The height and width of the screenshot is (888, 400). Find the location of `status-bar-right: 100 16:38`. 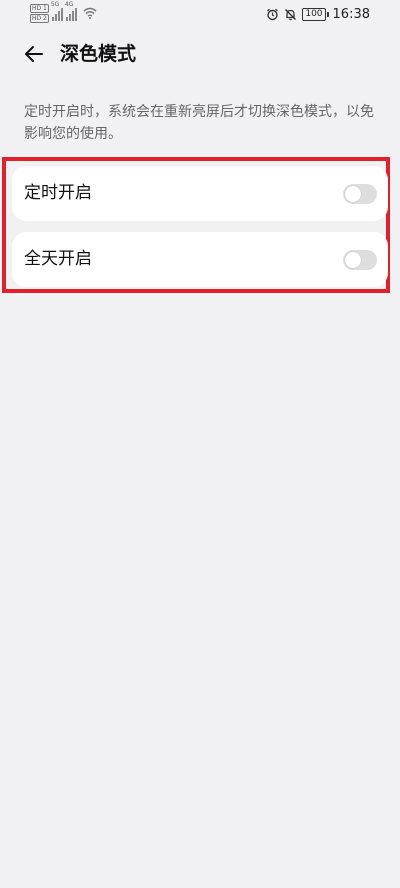

status-bar-right: 100 16:38 is located at coordinates (318, 14).